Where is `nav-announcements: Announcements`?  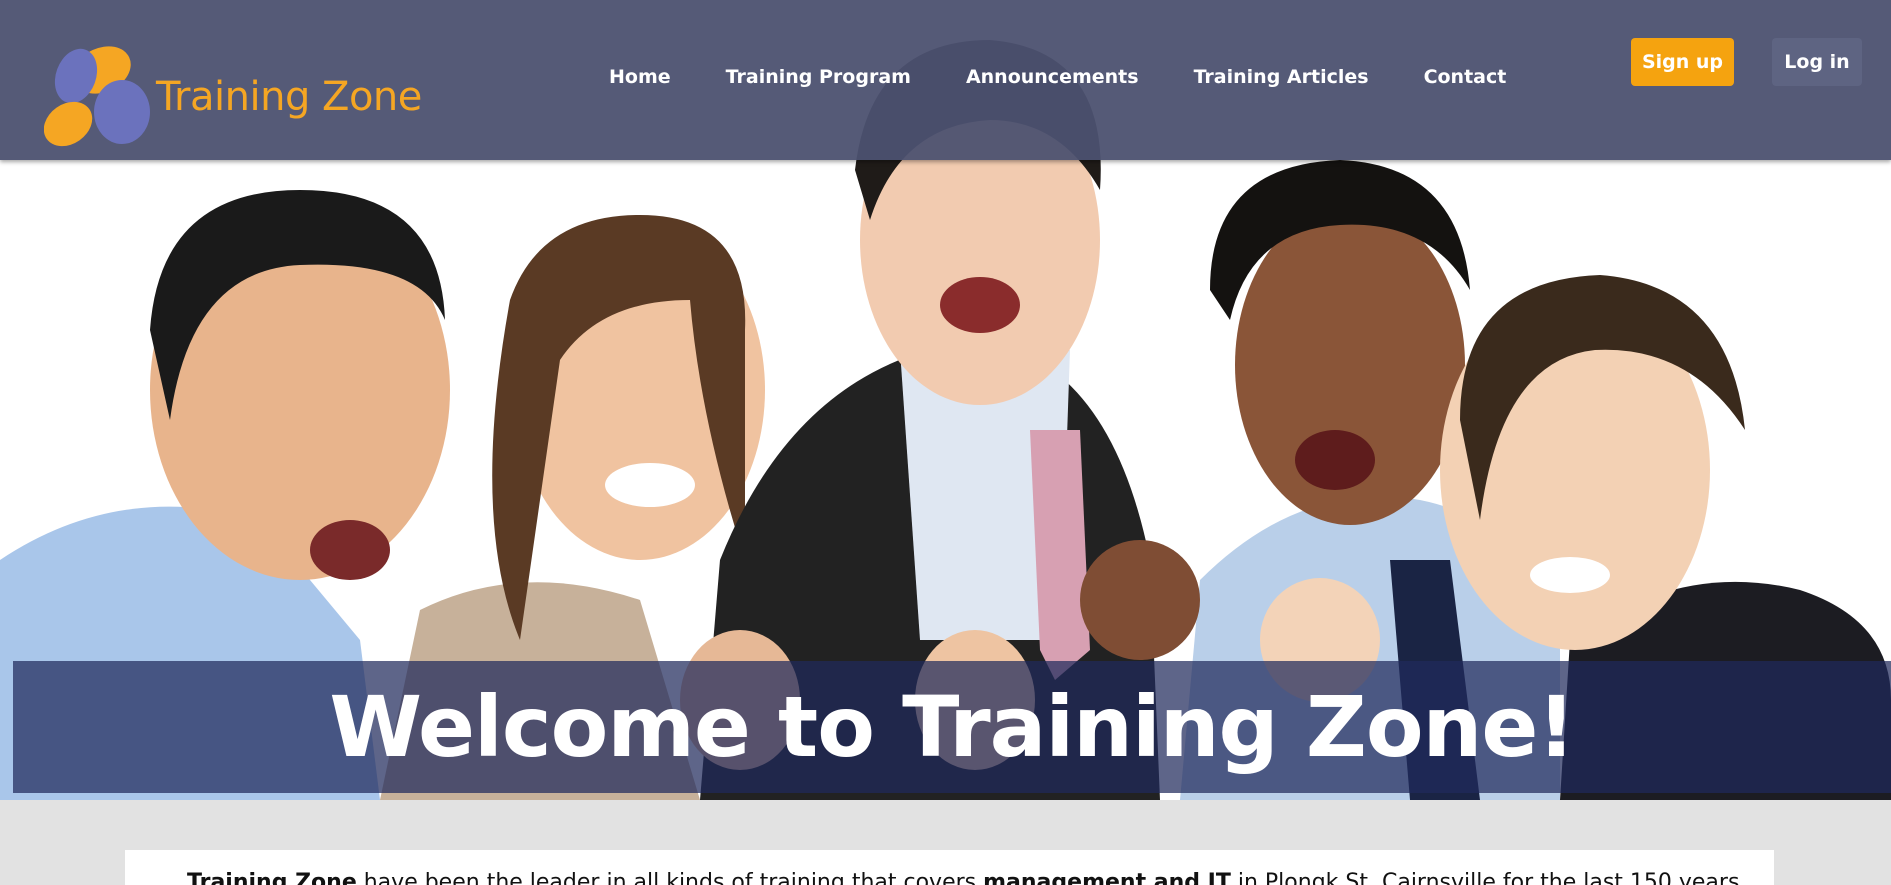
nav-announcements: Announcements is located at coordinates (1052, 77).